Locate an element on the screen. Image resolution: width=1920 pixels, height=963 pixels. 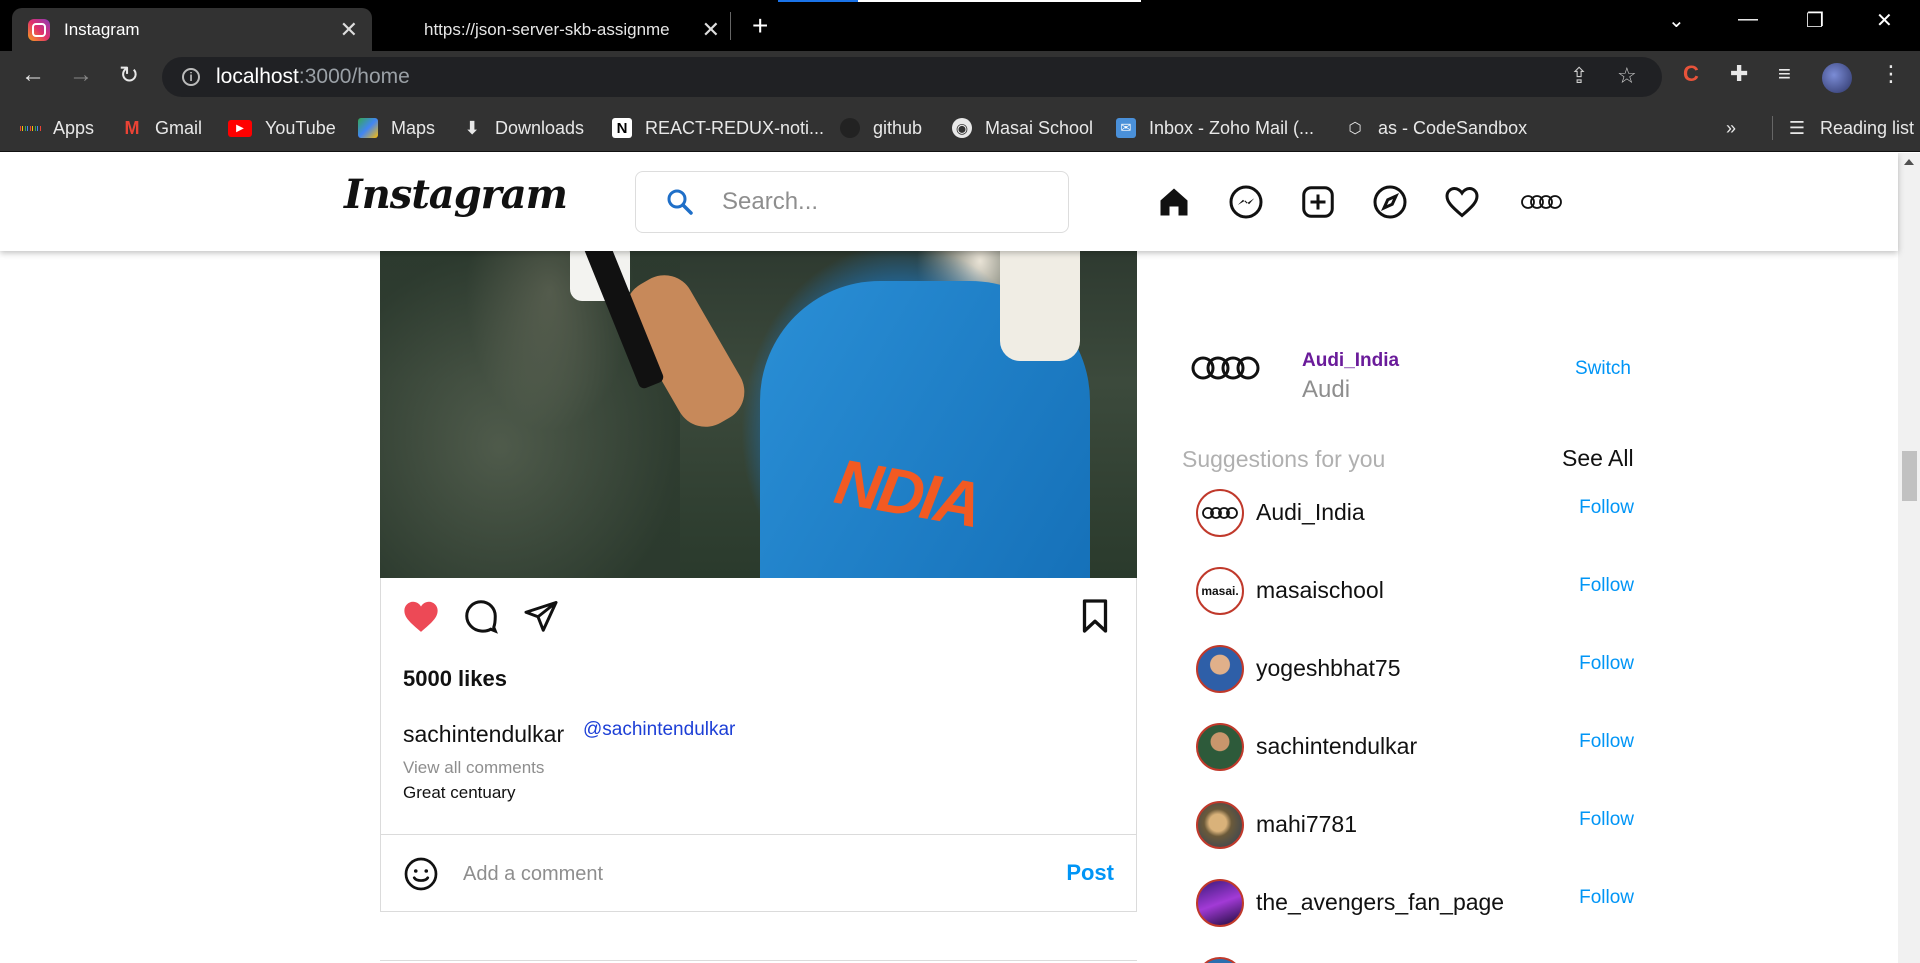
suggestion-item: yogeshbhat75 Follow is located at coordinates (1415, 670).